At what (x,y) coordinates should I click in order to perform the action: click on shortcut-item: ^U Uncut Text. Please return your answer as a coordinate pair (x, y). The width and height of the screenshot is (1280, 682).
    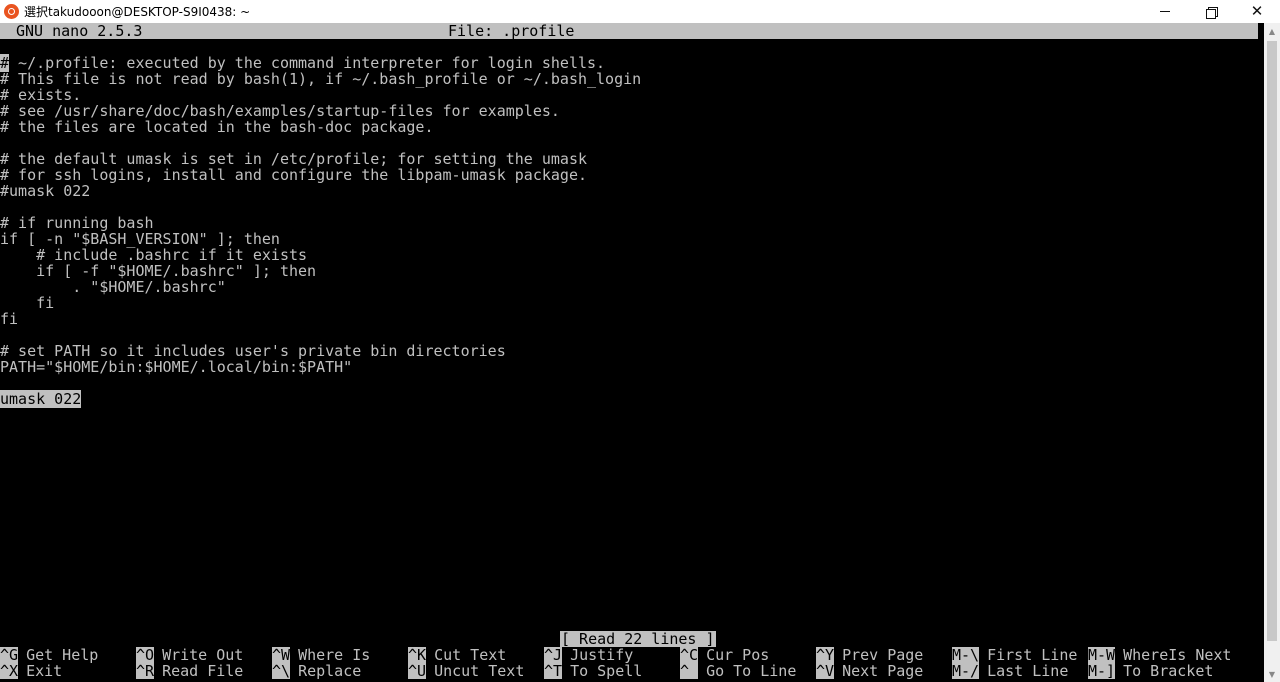
    Looking at the image, I should click on (466, 671).